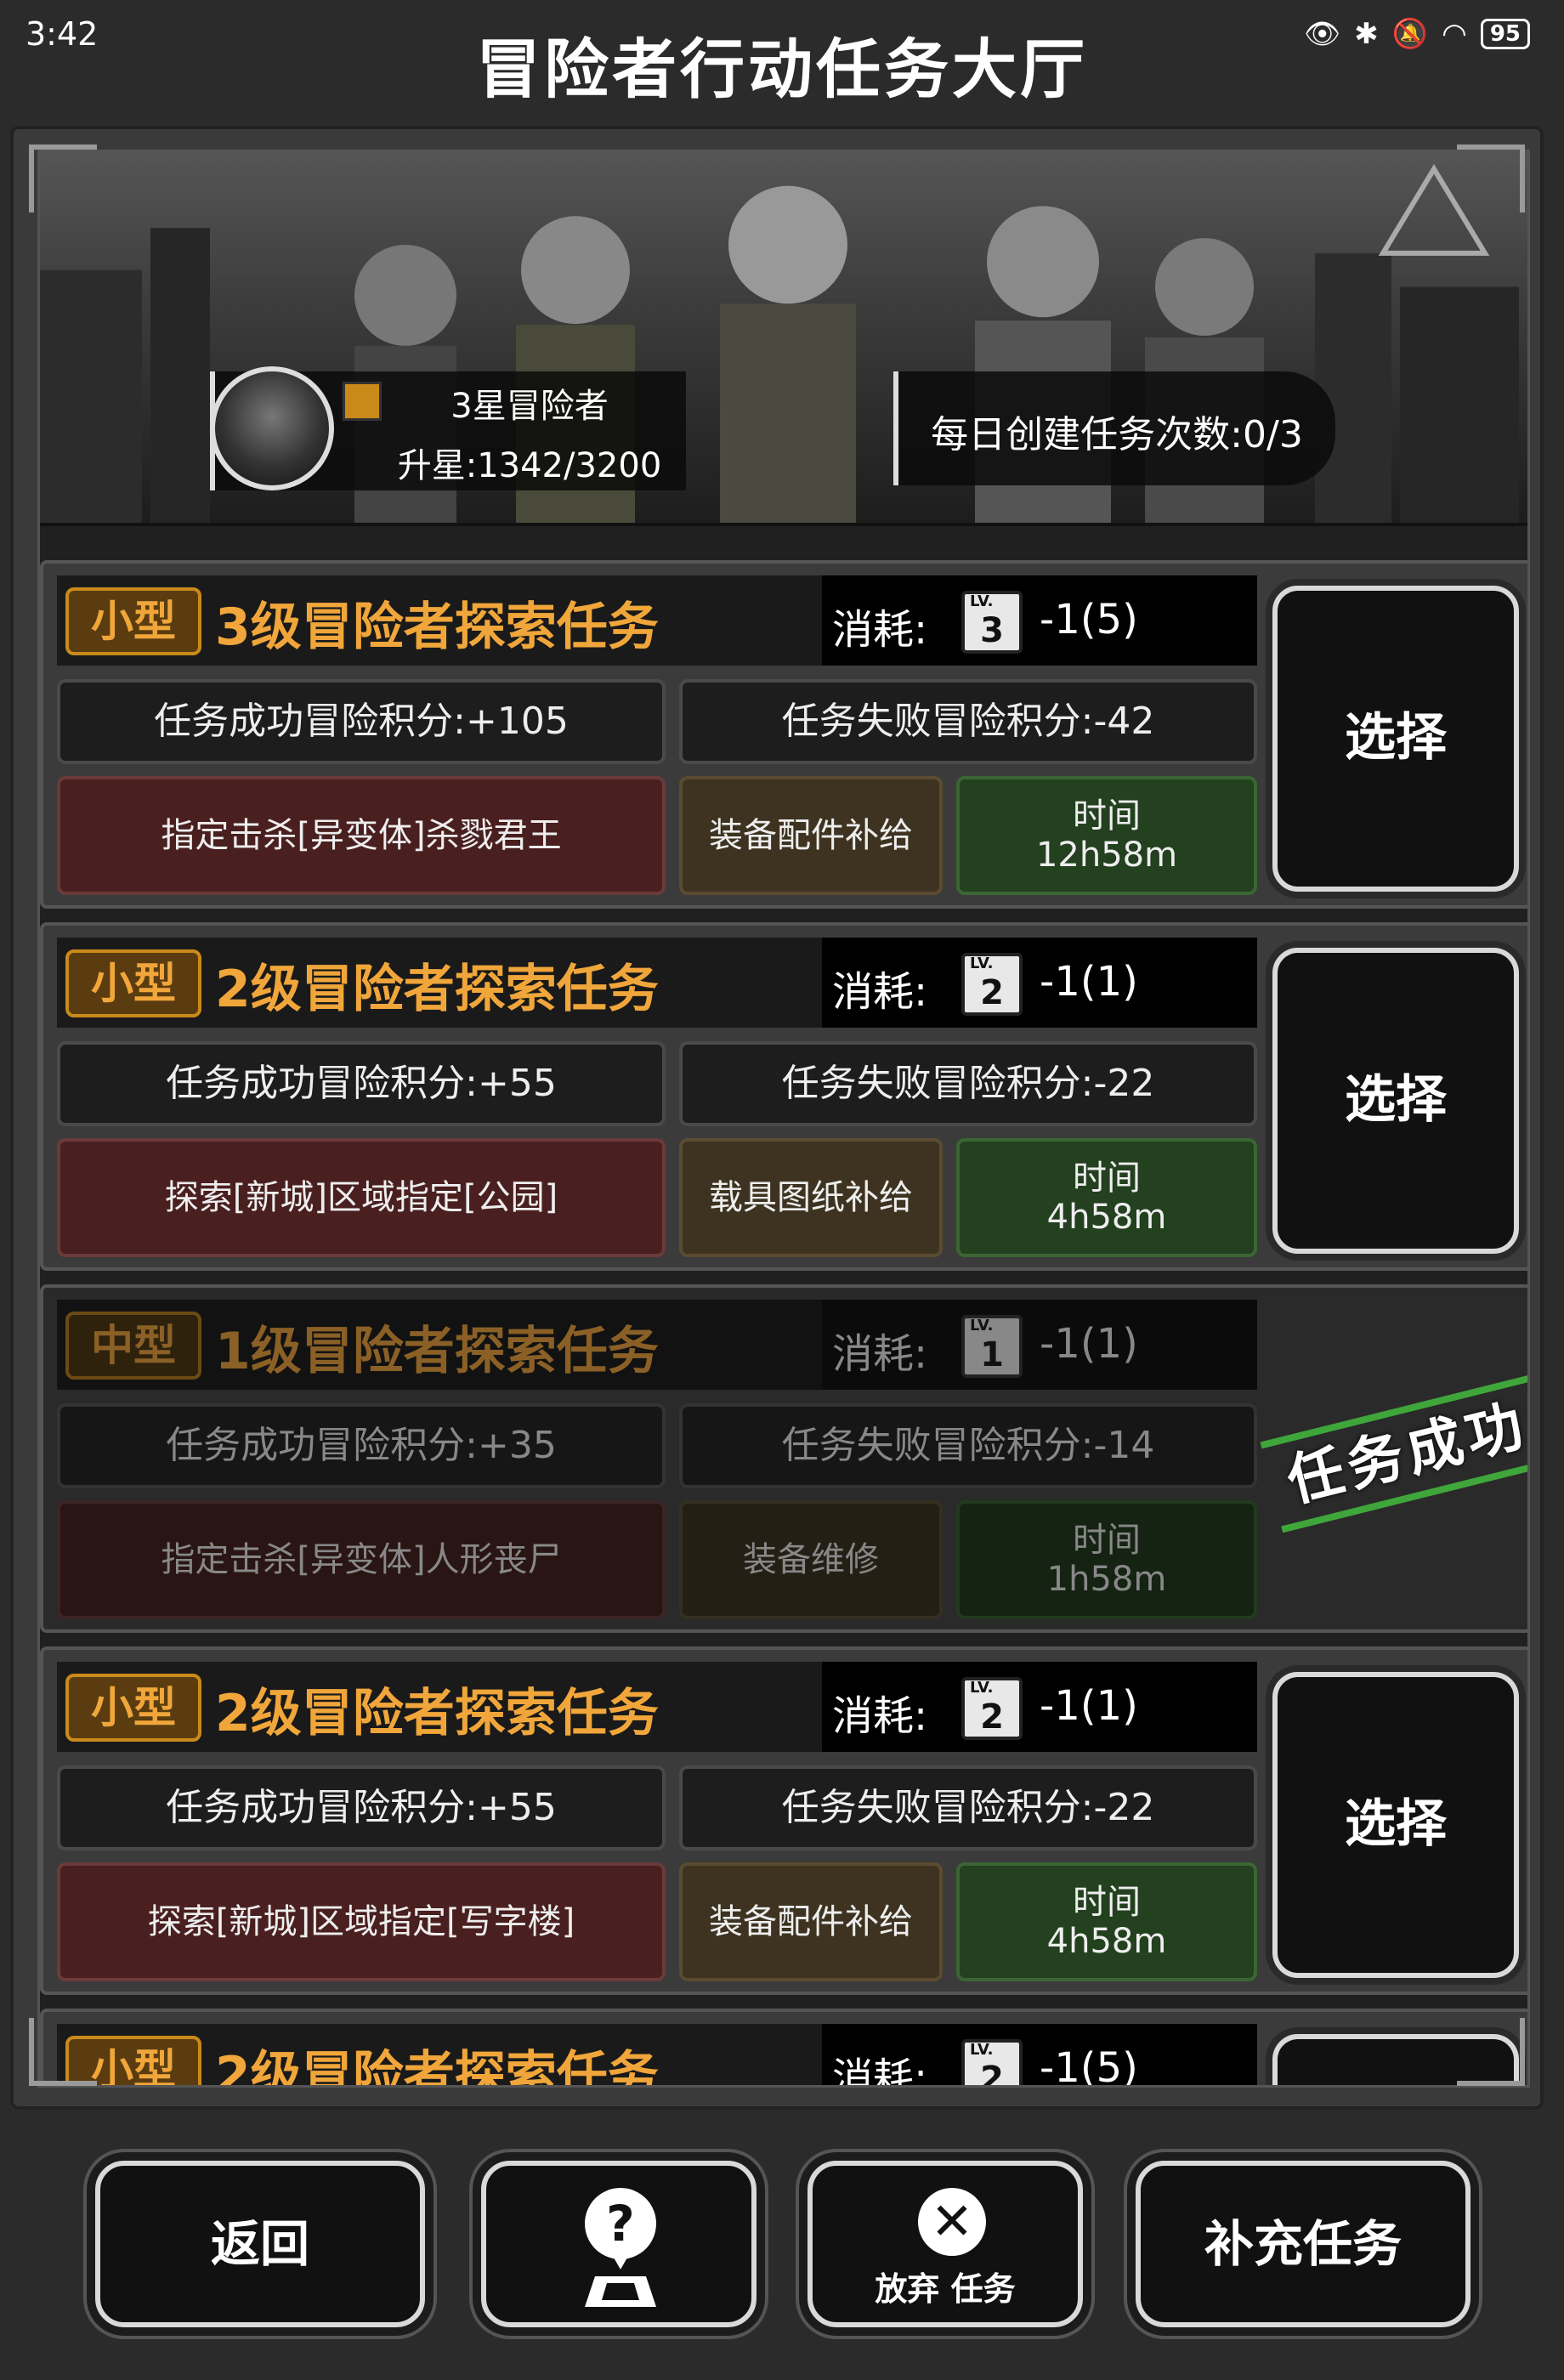 Image resolution: width=1564 pixels, height=2380 pixels. I want to click on task-header: 小型 3级冒险者探索任务 消耗: LV. 3 -1(5), so click(657, 620).